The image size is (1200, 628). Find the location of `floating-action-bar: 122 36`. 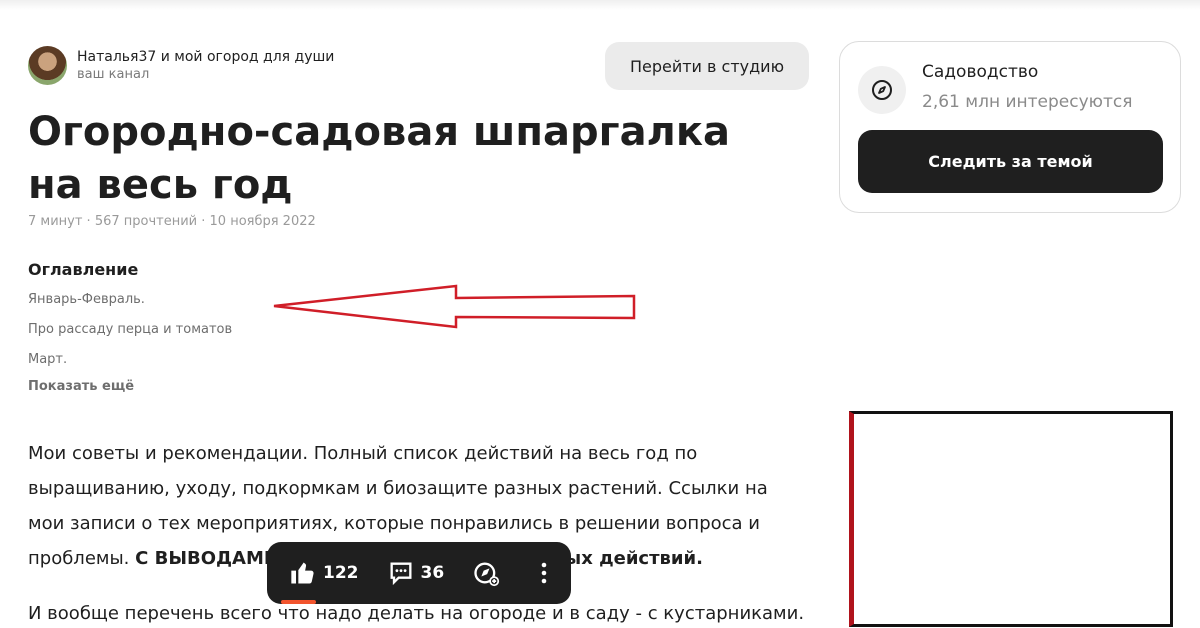

floating-action-bar: 122 36 is located at coordinates (419, 573).